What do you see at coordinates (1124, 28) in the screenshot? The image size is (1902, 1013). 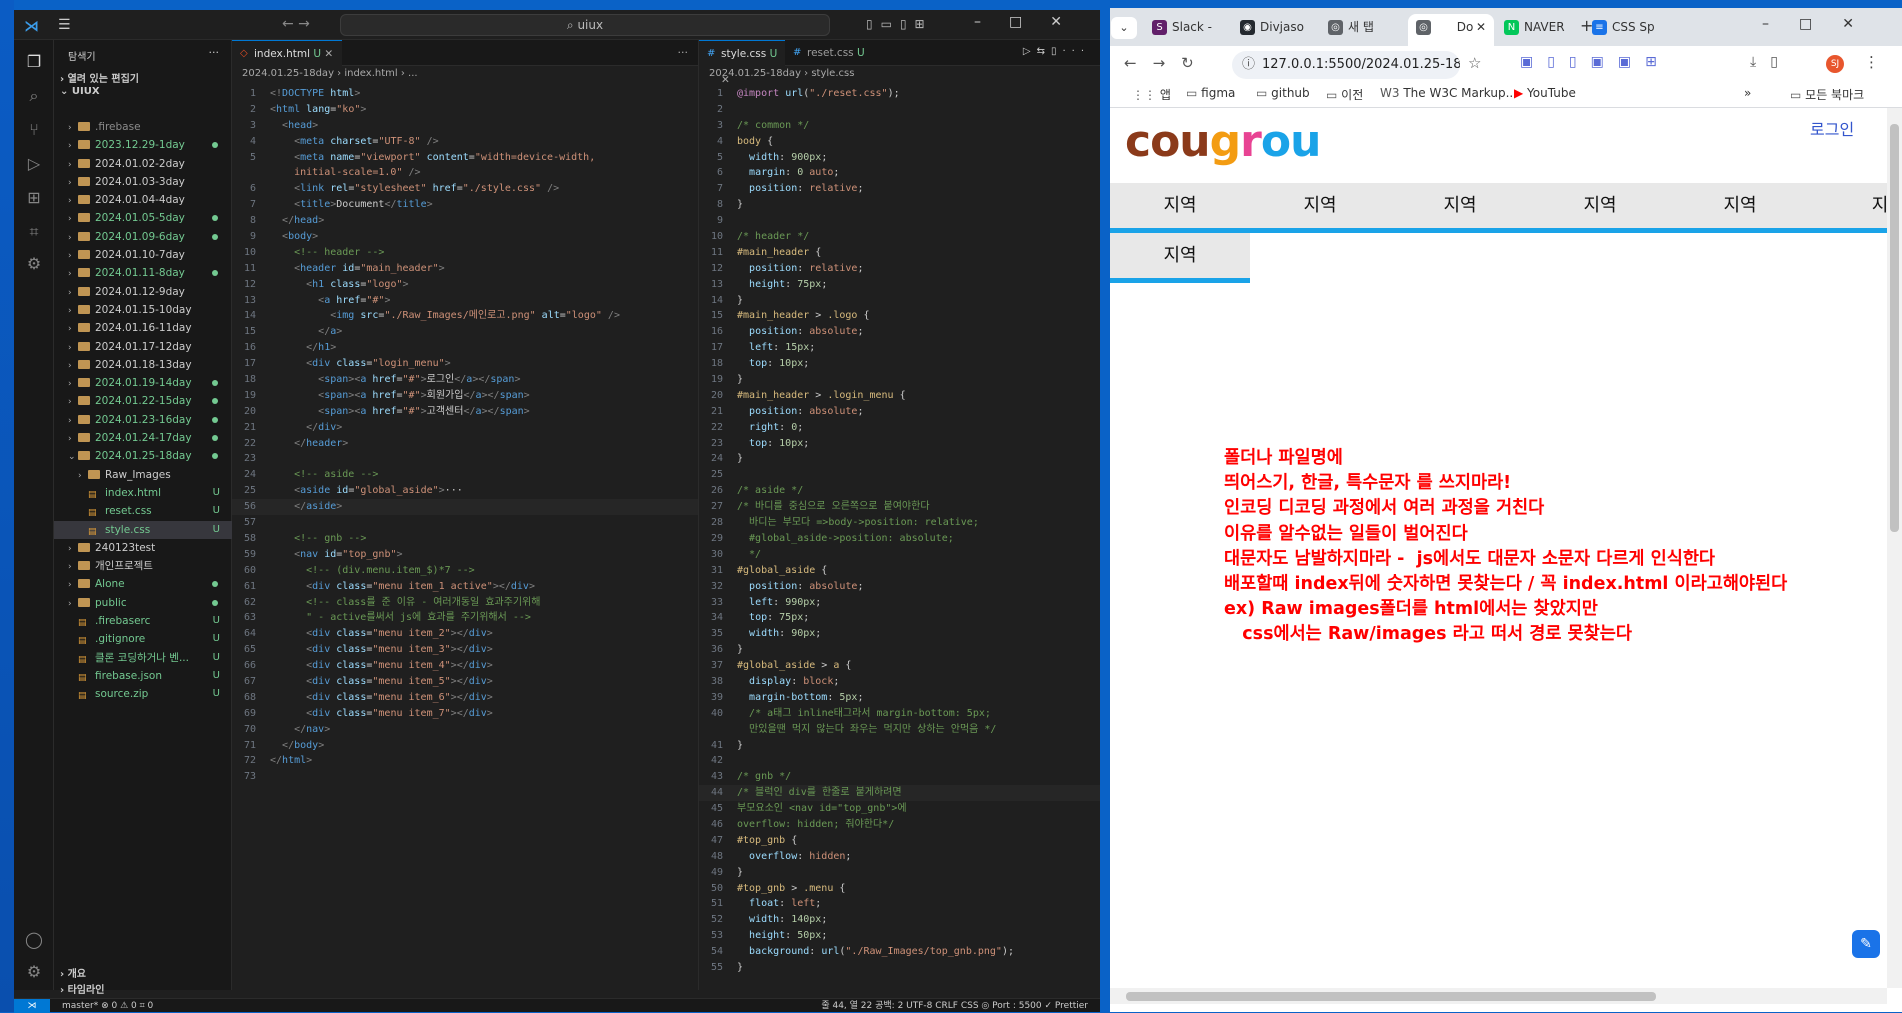 I see `tab-search-icon: ⌄` at bounding box center [1124, 28].